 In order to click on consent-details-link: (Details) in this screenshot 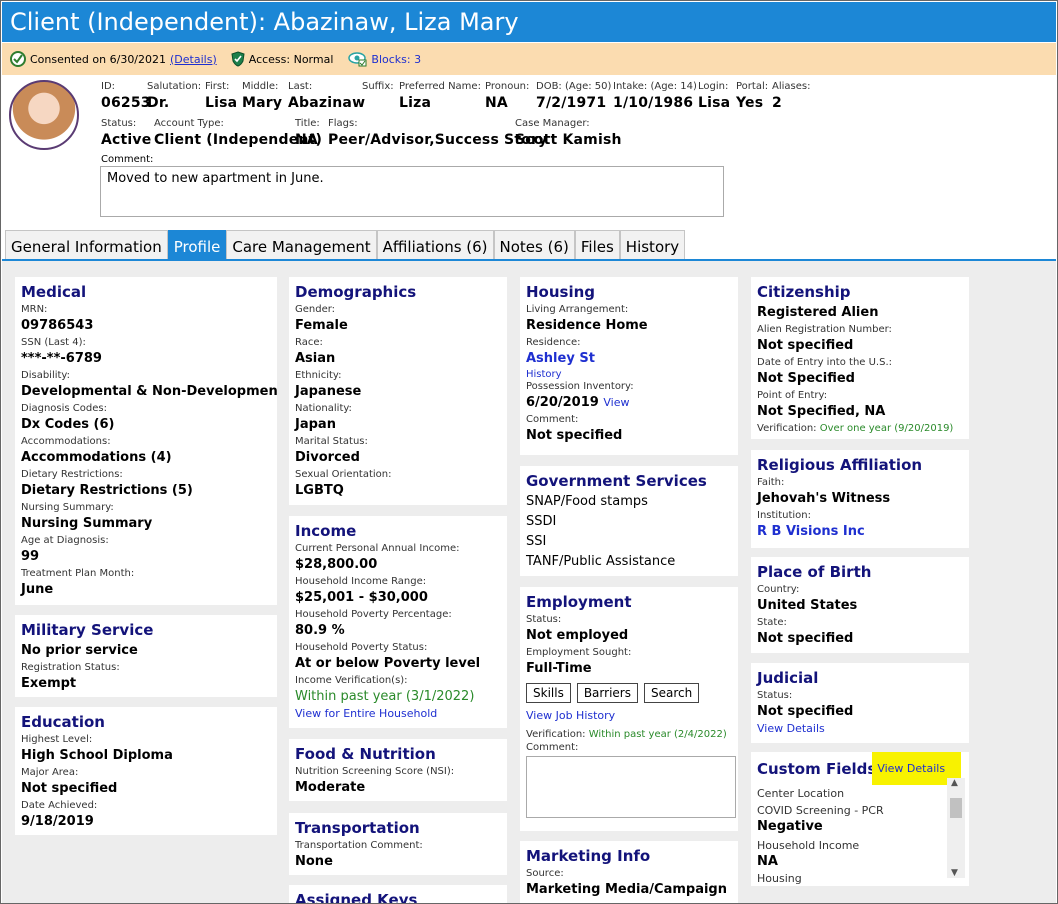, I will do `click(193, 59)`.